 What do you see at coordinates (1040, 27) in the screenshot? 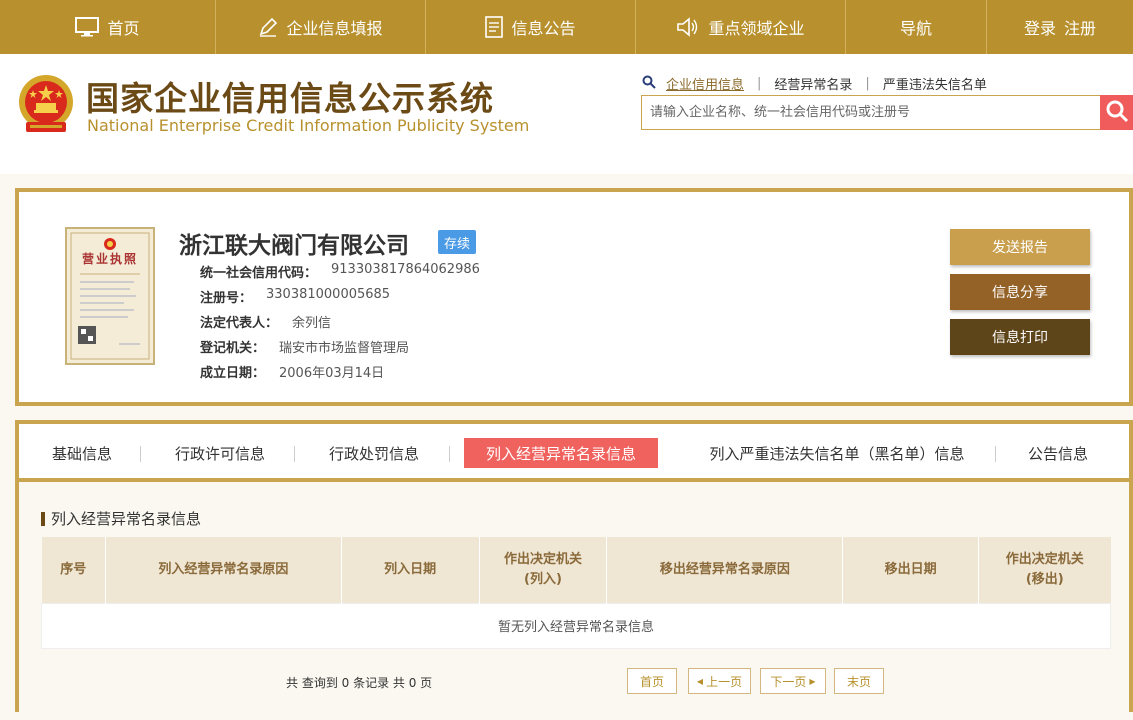
I see `login-link: 登录` at bounding box center [1040, 27].